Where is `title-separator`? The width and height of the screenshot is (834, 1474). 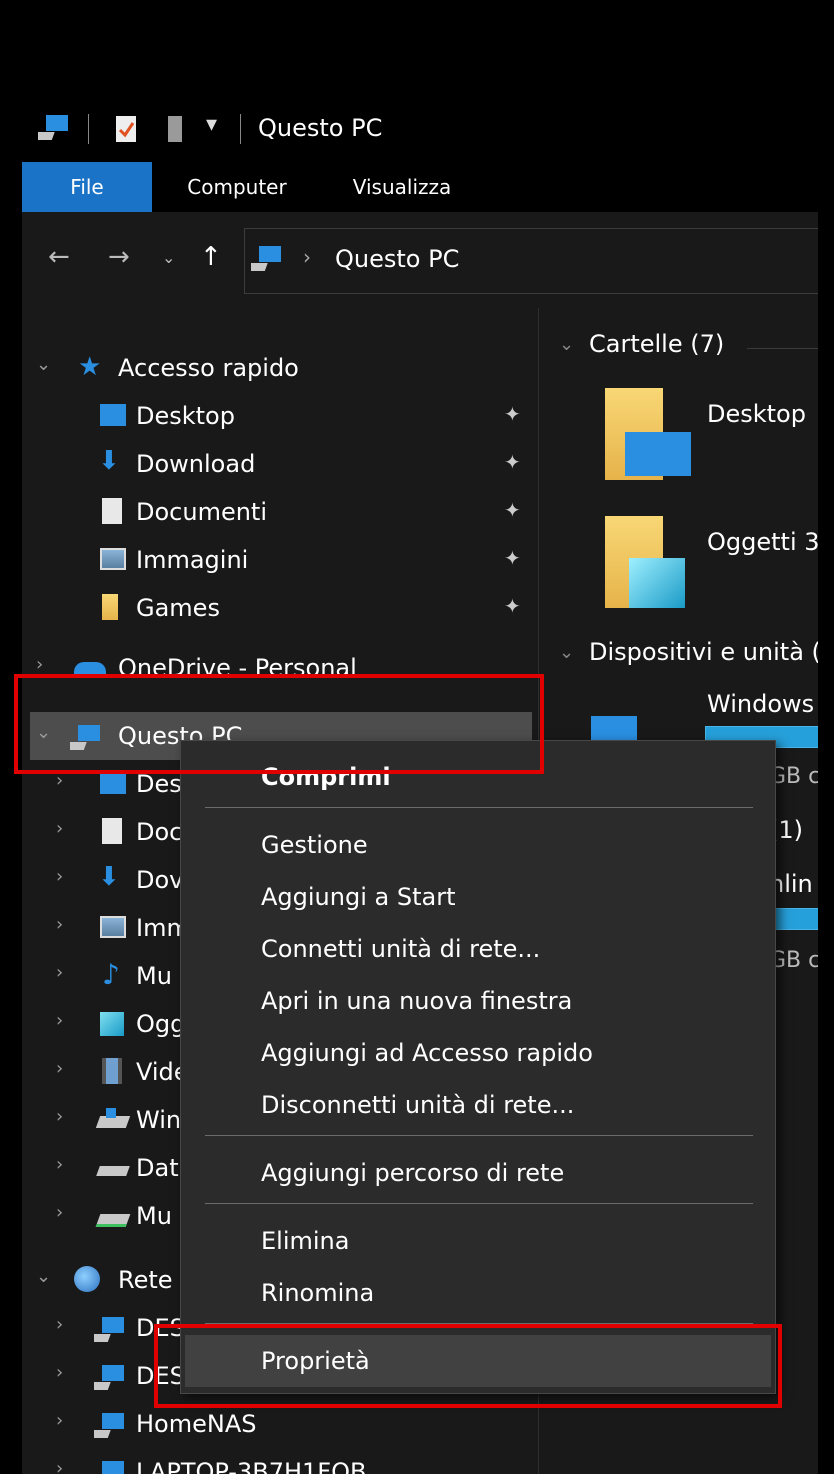 title-separator is located at coordinates (240, 129).